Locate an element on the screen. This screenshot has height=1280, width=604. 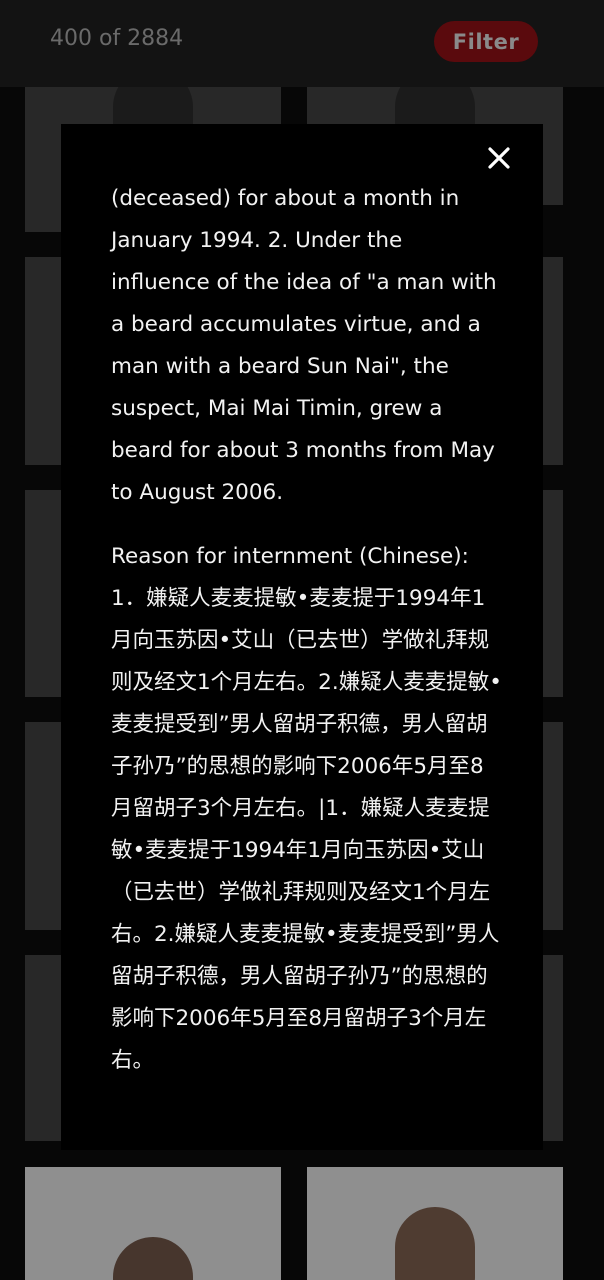
close-icon is located at coordinates (499, 158).